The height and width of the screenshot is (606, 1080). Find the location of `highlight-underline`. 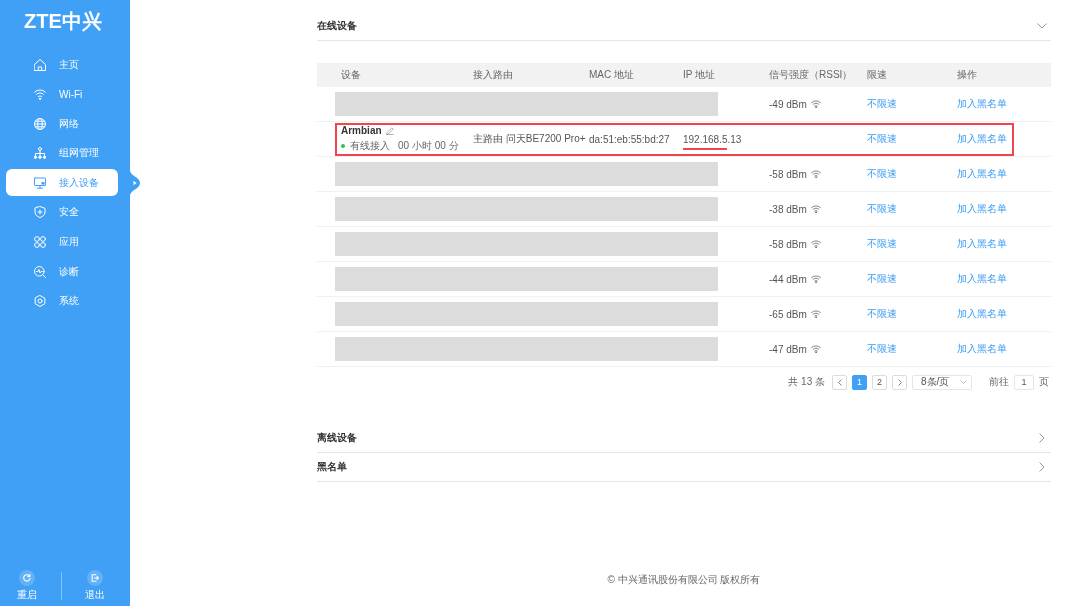

highlight-underline is located at coordinates (705, 148).